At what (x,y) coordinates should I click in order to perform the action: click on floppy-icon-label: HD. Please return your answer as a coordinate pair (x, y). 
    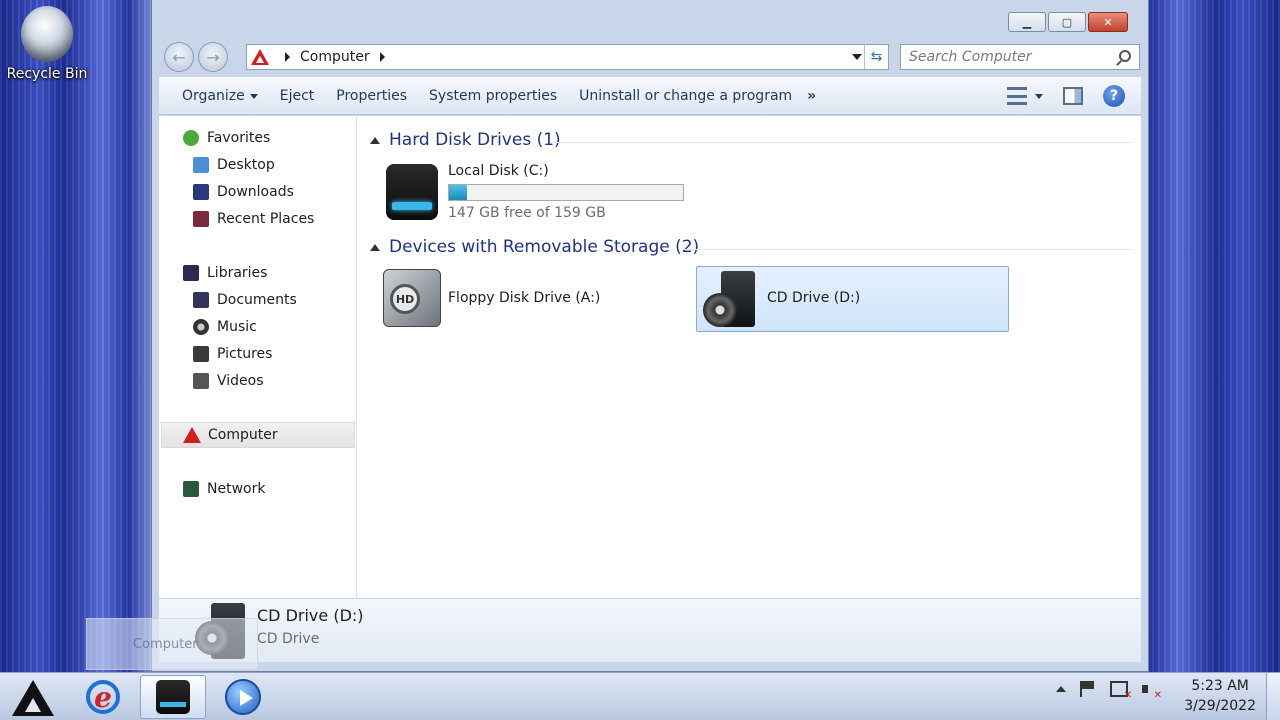
    Looking at the image, I should click on (405, 299).